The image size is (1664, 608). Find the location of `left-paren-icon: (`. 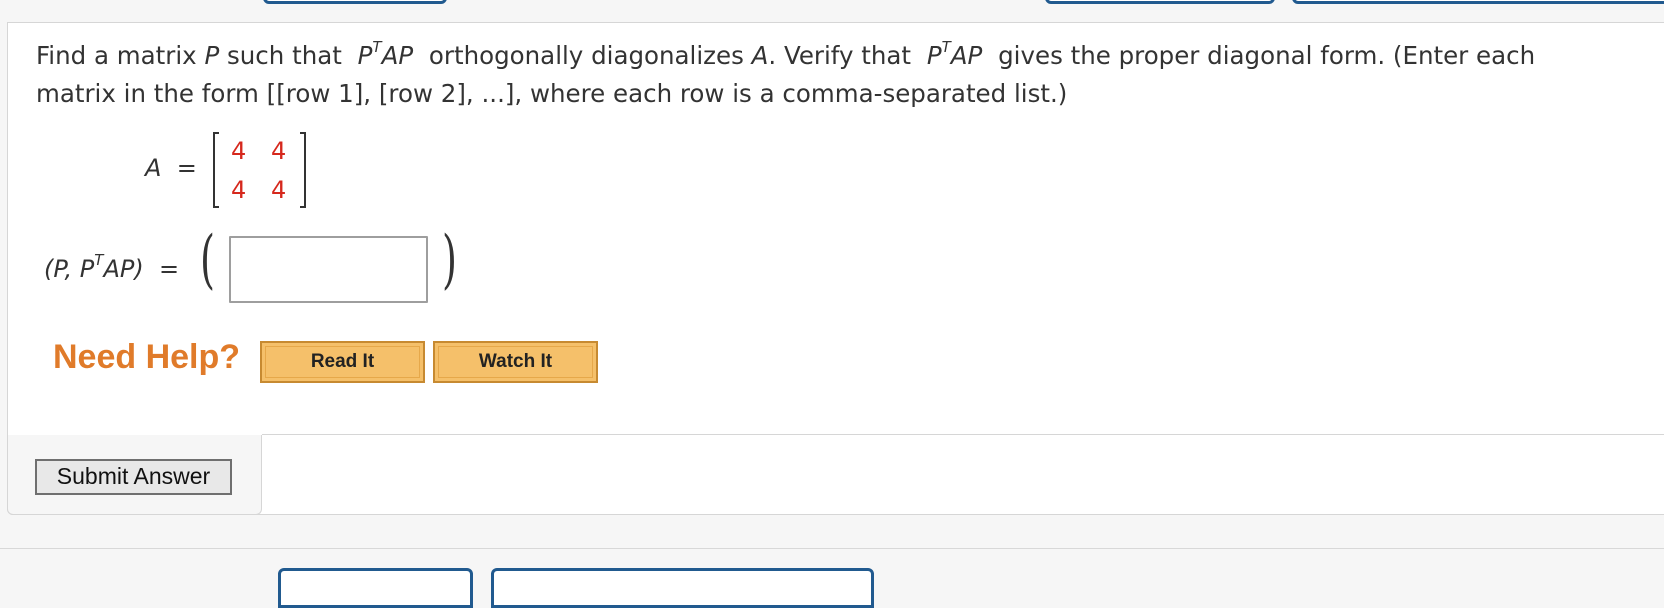

left-paren-icon: ( is located at coordinates (207, 260).